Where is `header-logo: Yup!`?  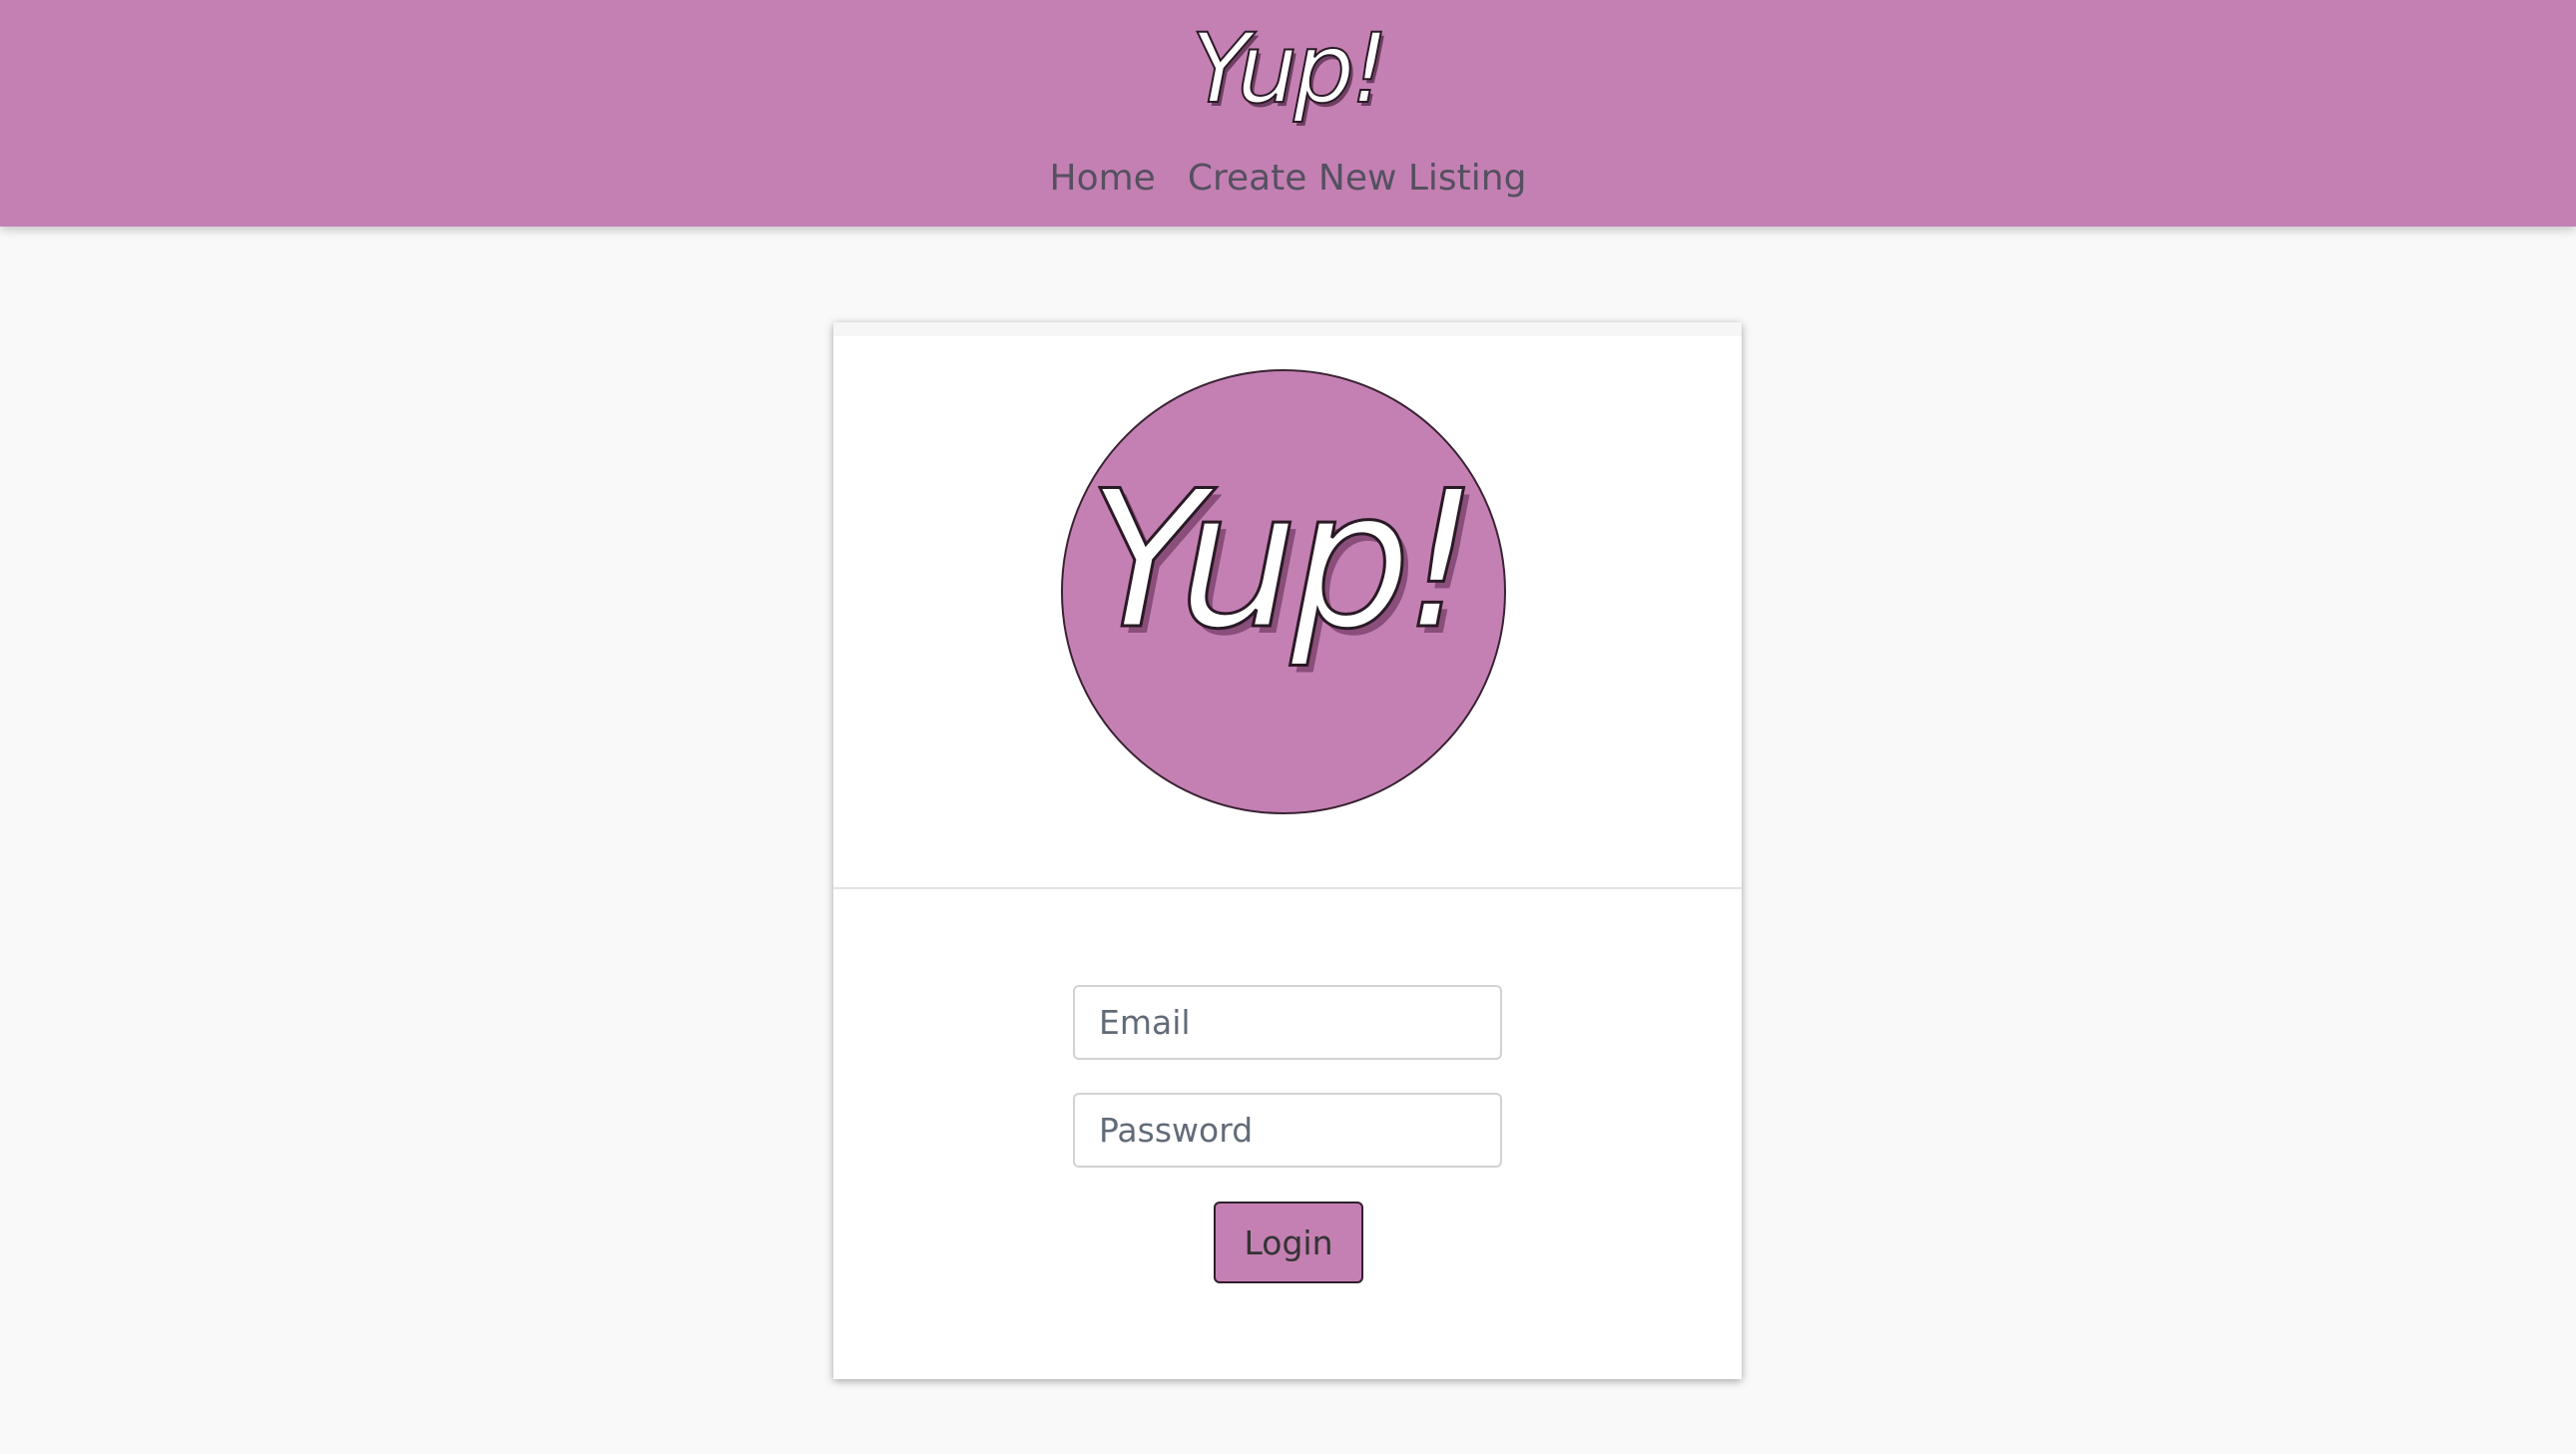 header-logo: Yup! is located at coordinates (1288, 69).